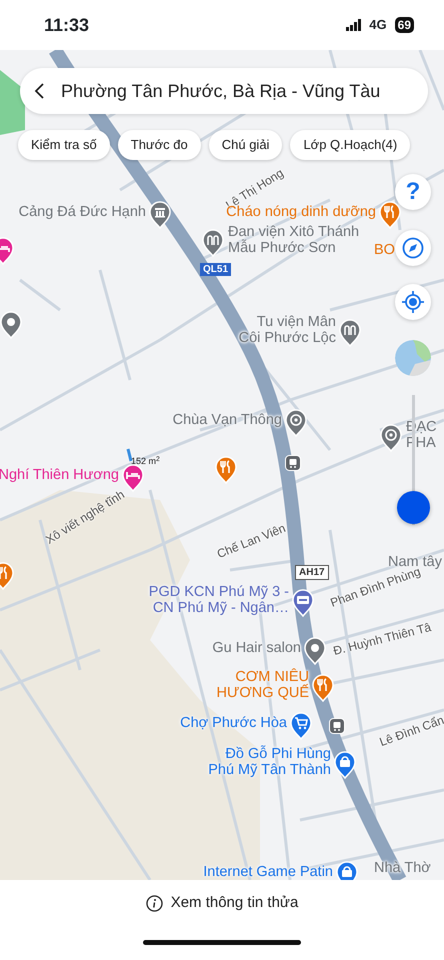 This screenshot has width=444, height=960. Describe the element at coordinates (301, 726) in the screenshot. I see `cart-pin-icon` at that location.